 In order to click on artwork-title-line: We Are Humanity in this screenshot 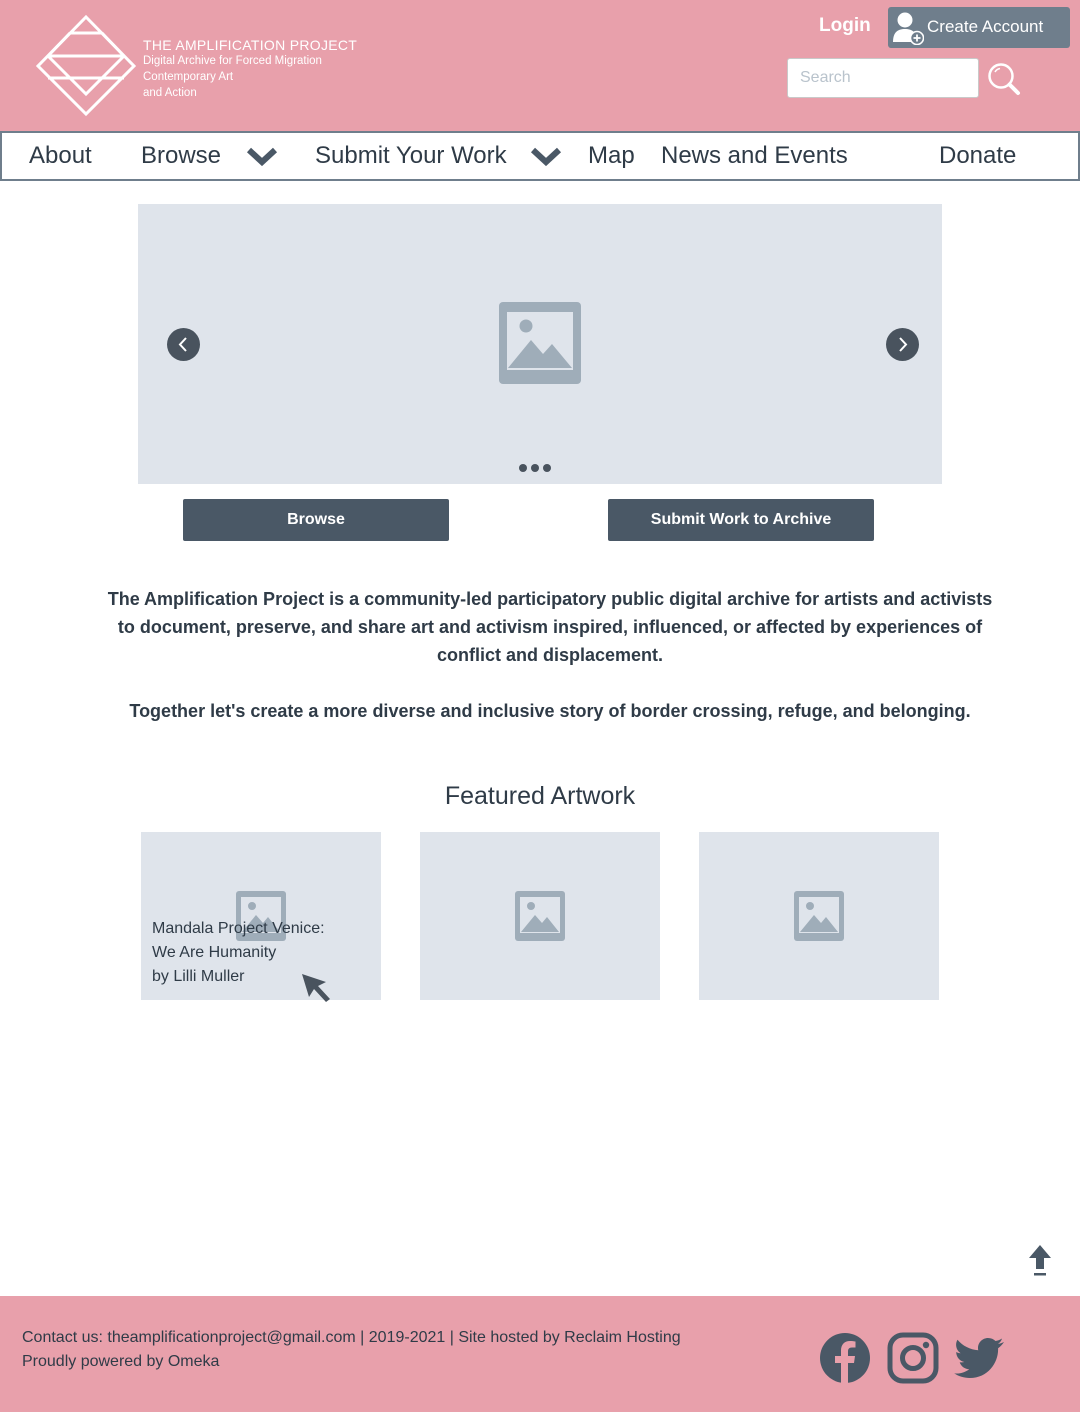, I will do `click(214, 952)`.